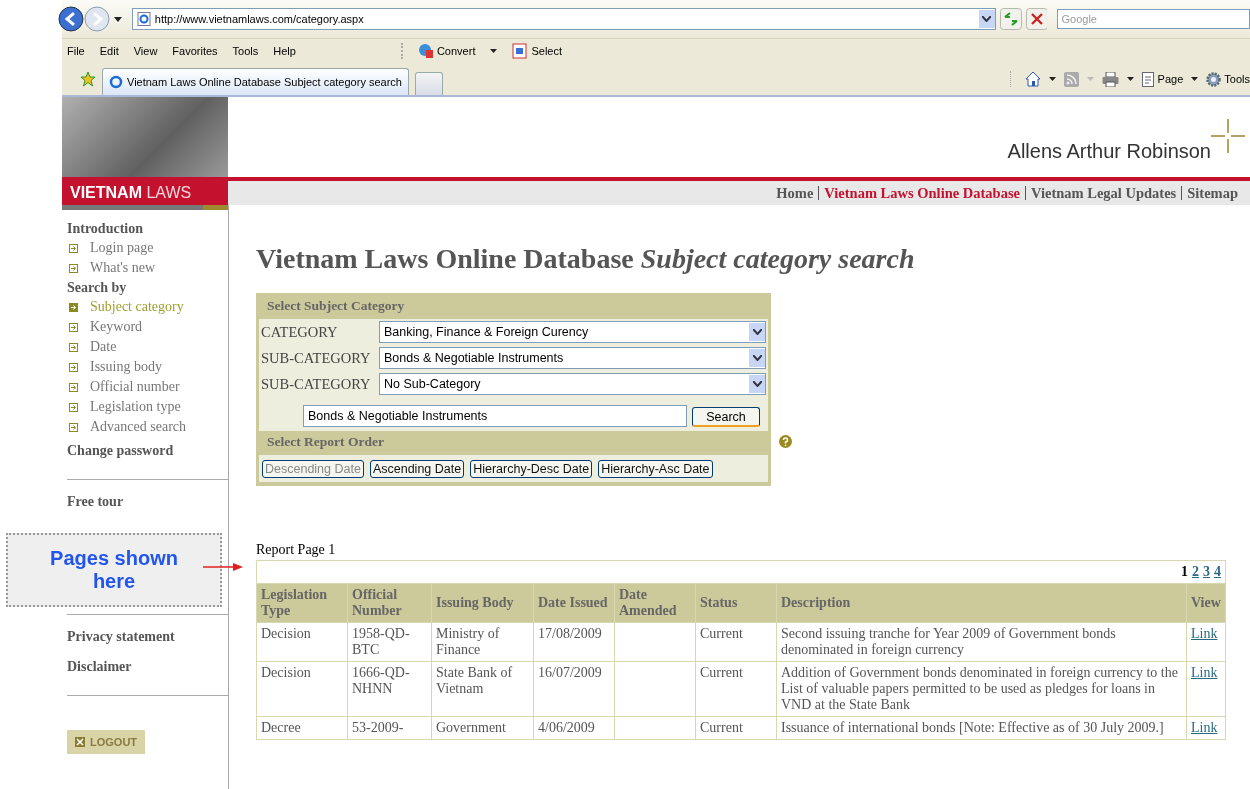 This screenshot has height=789, width=1250. Describe the element at coordinates (148, 367) in the screenshot. I see `sidebar-link: Issuing body` at that location.